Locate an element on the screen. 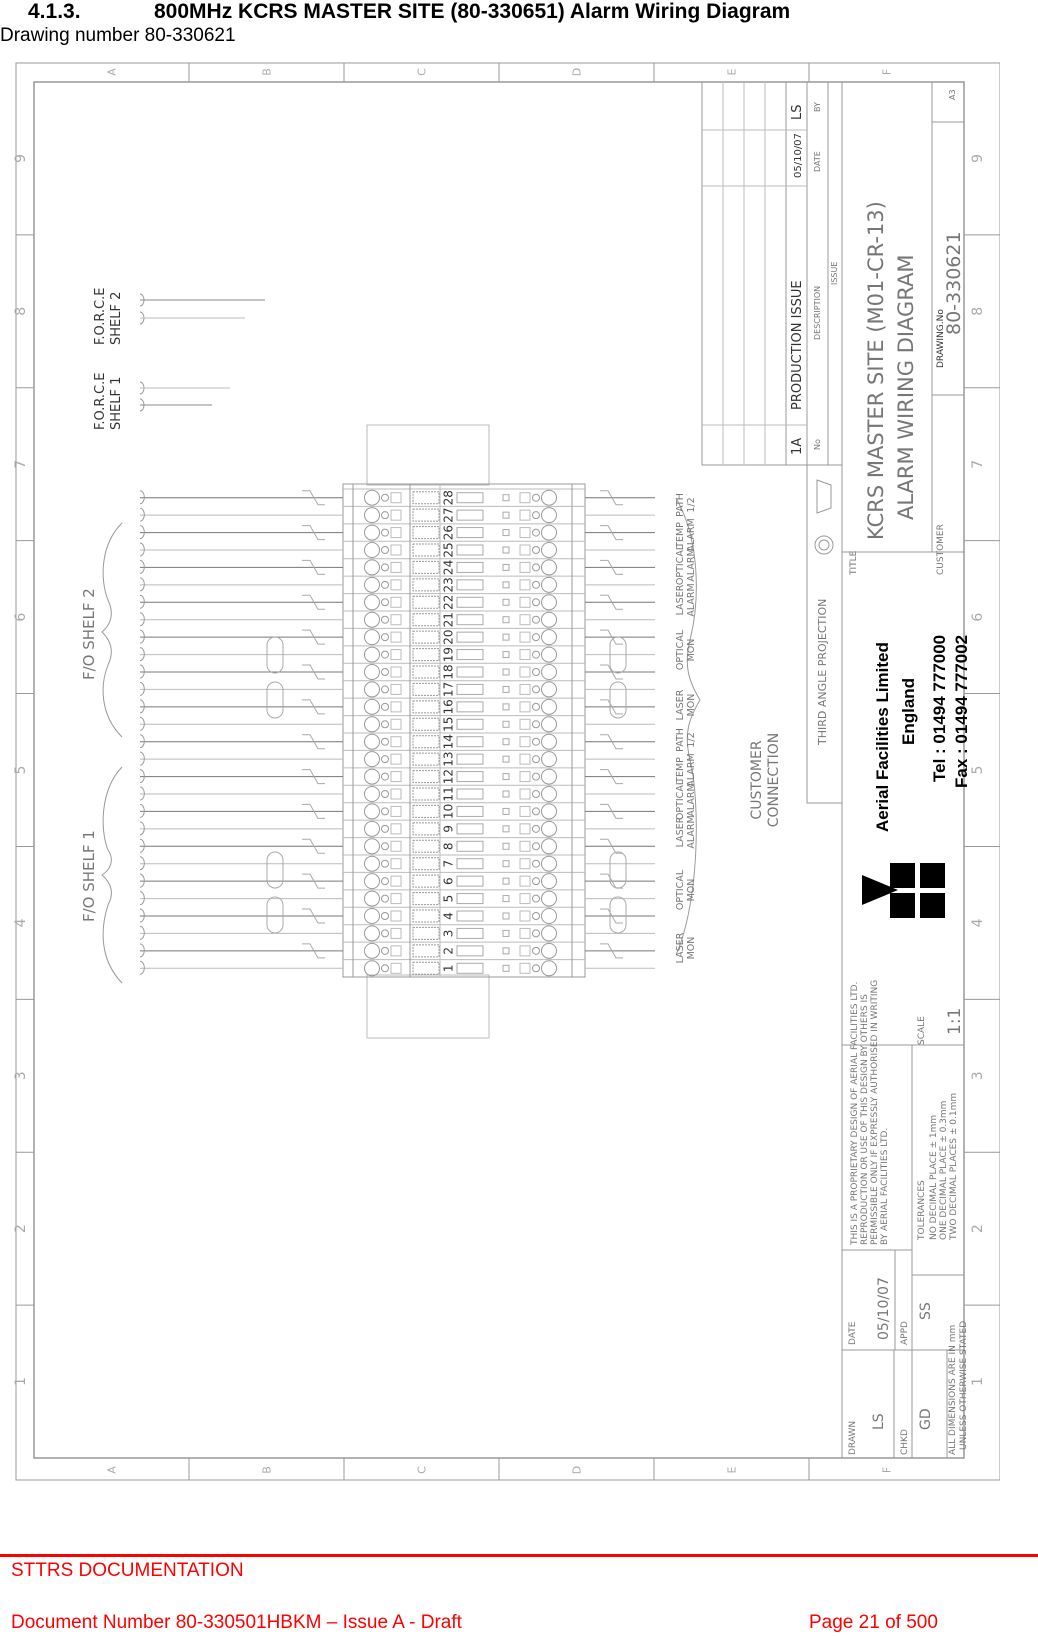 The width and height of the screenshot is (1038, 1636). terminal-number: 27 is located at coordinates (449, 515).